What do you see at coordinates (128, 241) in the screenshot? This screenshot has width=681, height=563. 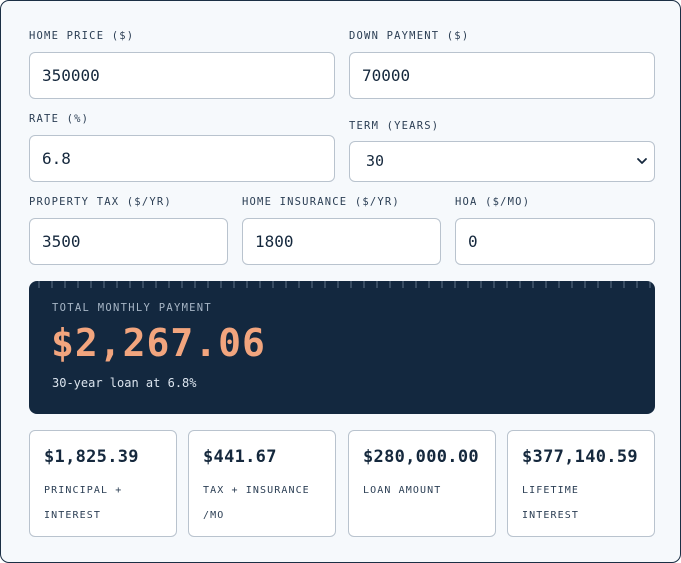 I see `property-tax-input` at bounding box center [128, 241].